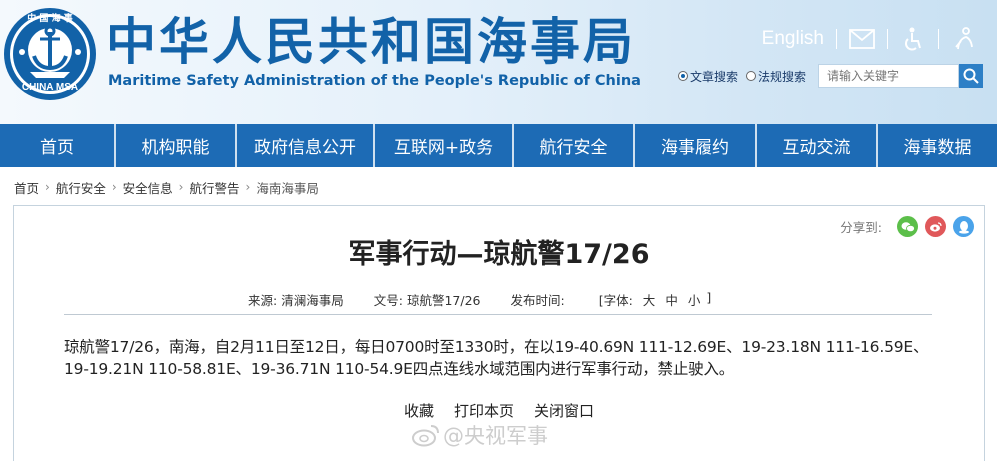 This screenshot has width=997, height=461. What do you see at coordinates (709, 297) in the screenshot?
I see `font-size-close: ]` at bounding box center [709, 297].